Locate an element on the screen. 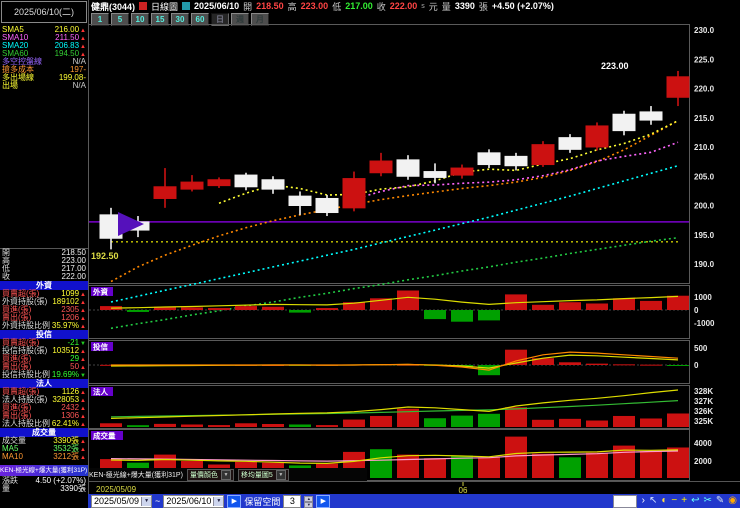  signal-row: 出場 N/A is located at coordinates (44, 85).